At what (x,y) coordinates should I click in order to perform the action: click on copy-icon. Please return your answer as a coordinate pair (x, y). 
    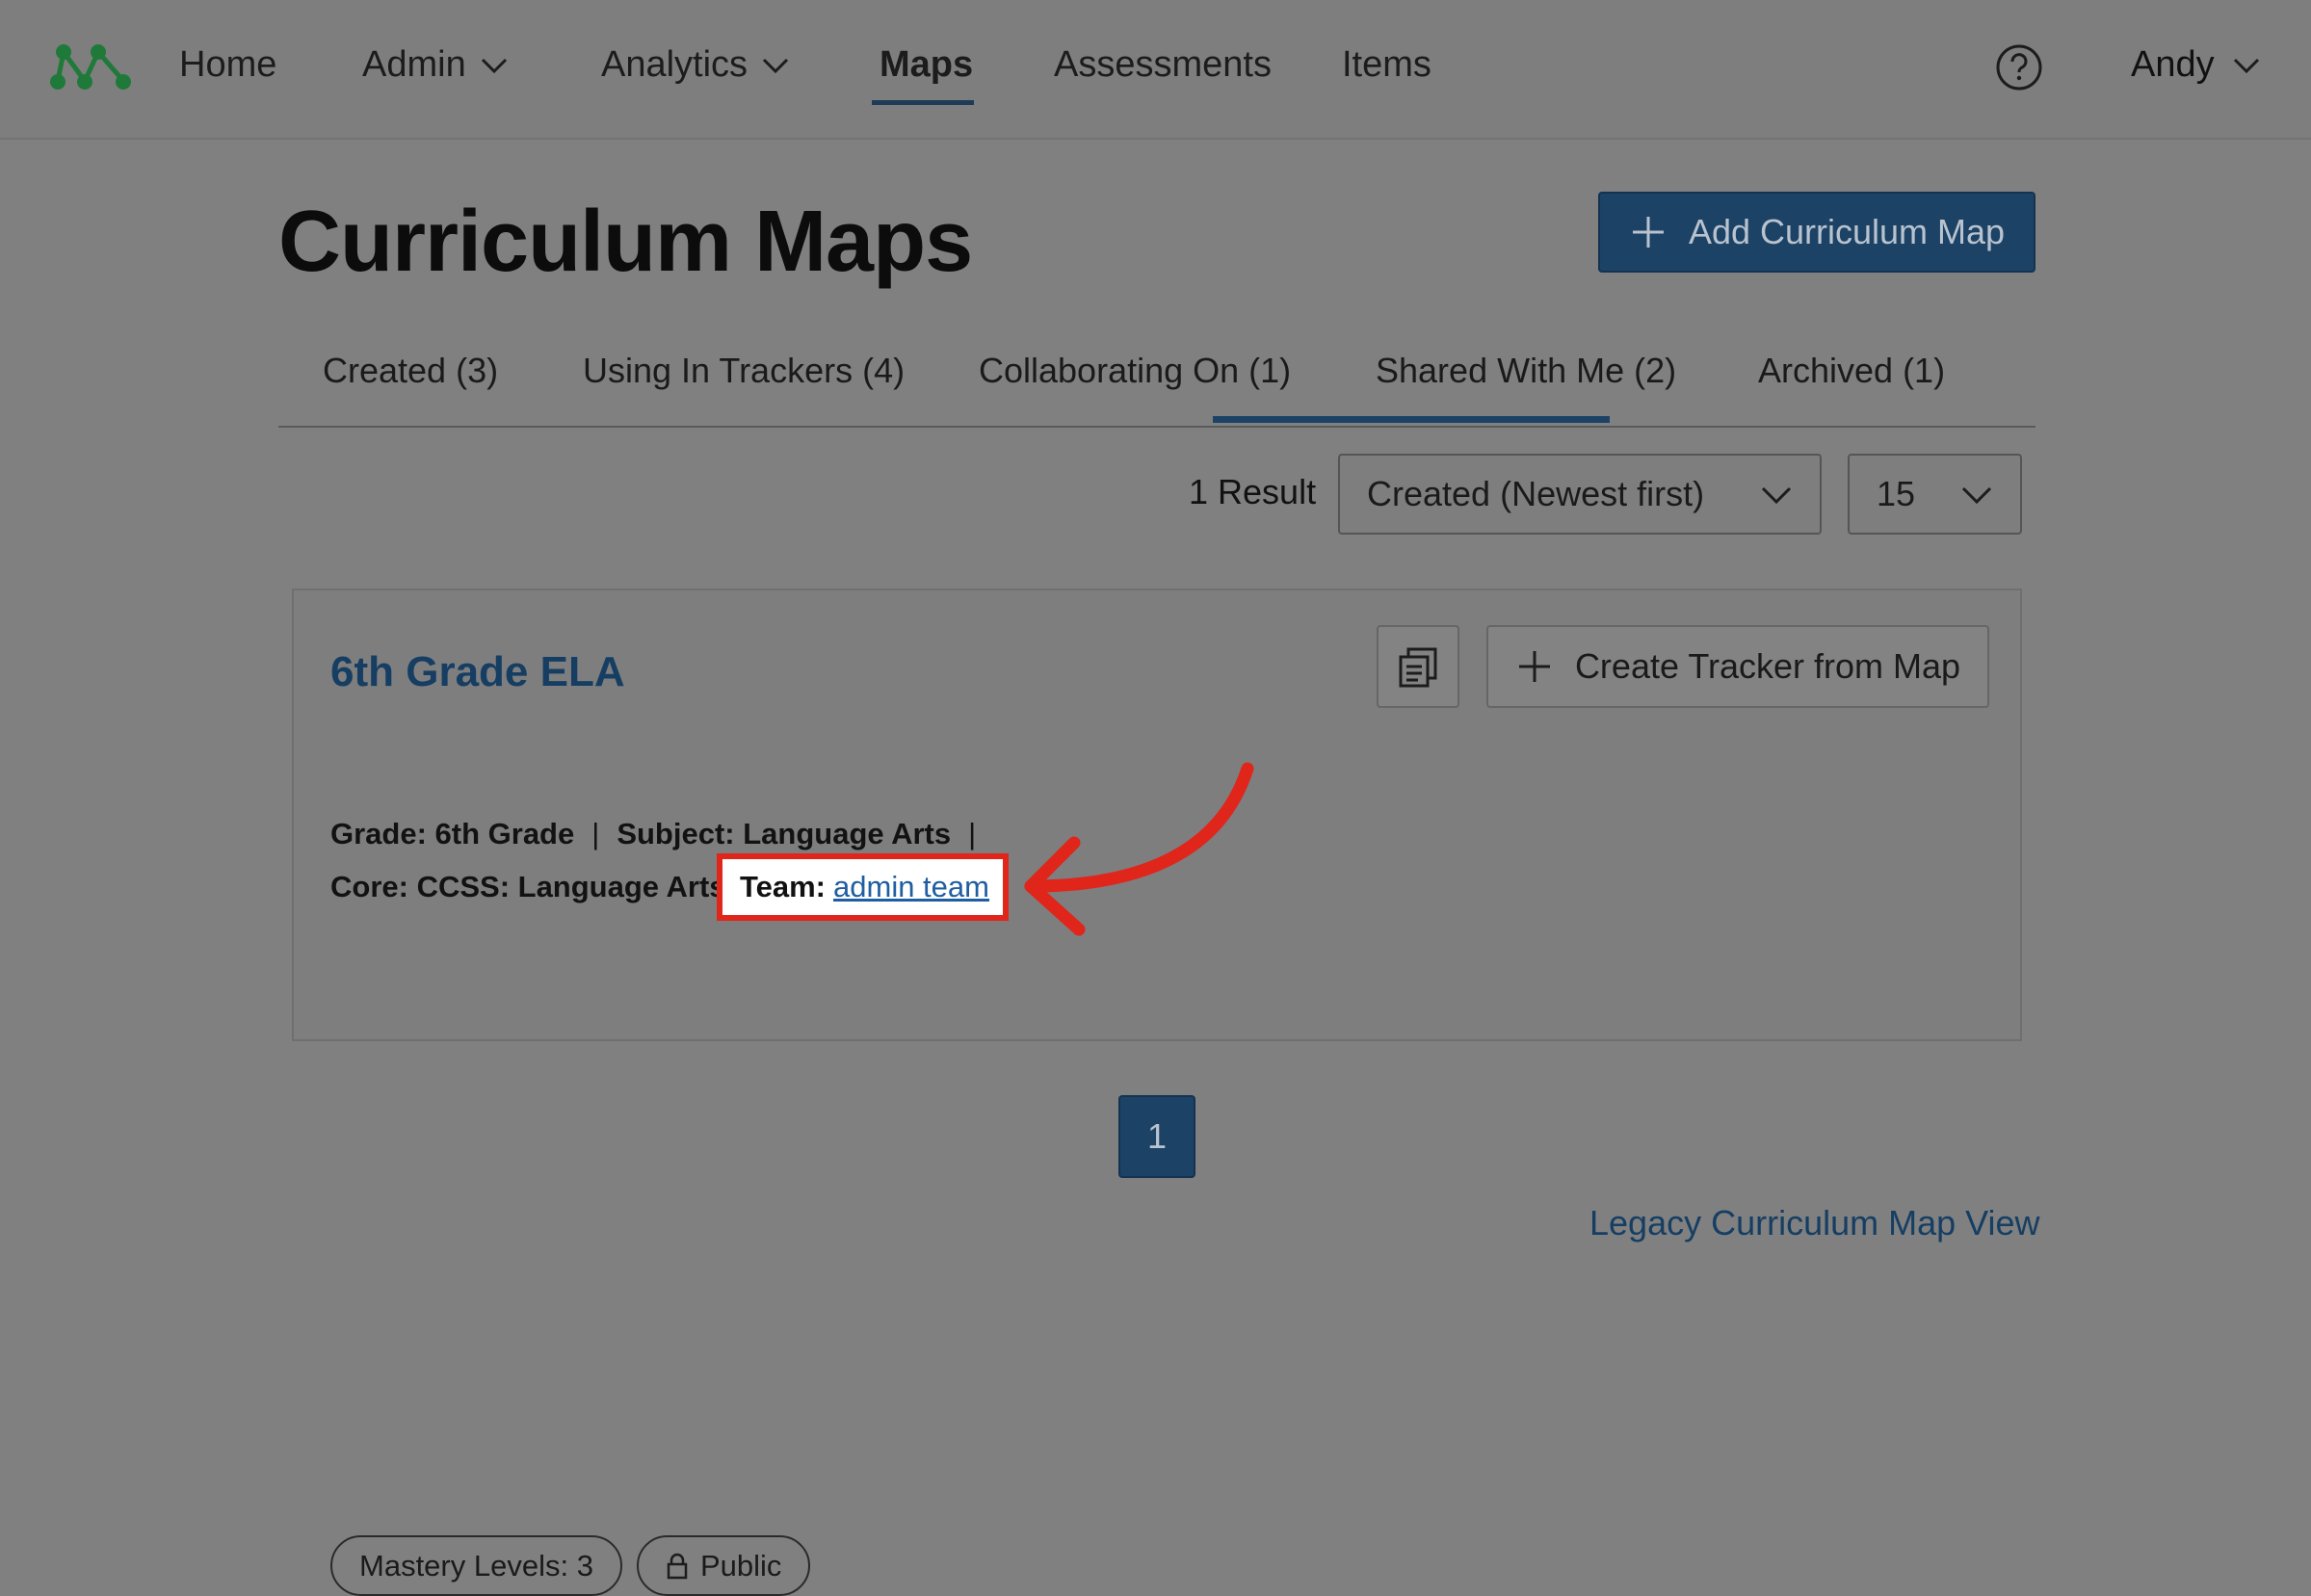
    Looking at the image, I should click on (1418, 668).